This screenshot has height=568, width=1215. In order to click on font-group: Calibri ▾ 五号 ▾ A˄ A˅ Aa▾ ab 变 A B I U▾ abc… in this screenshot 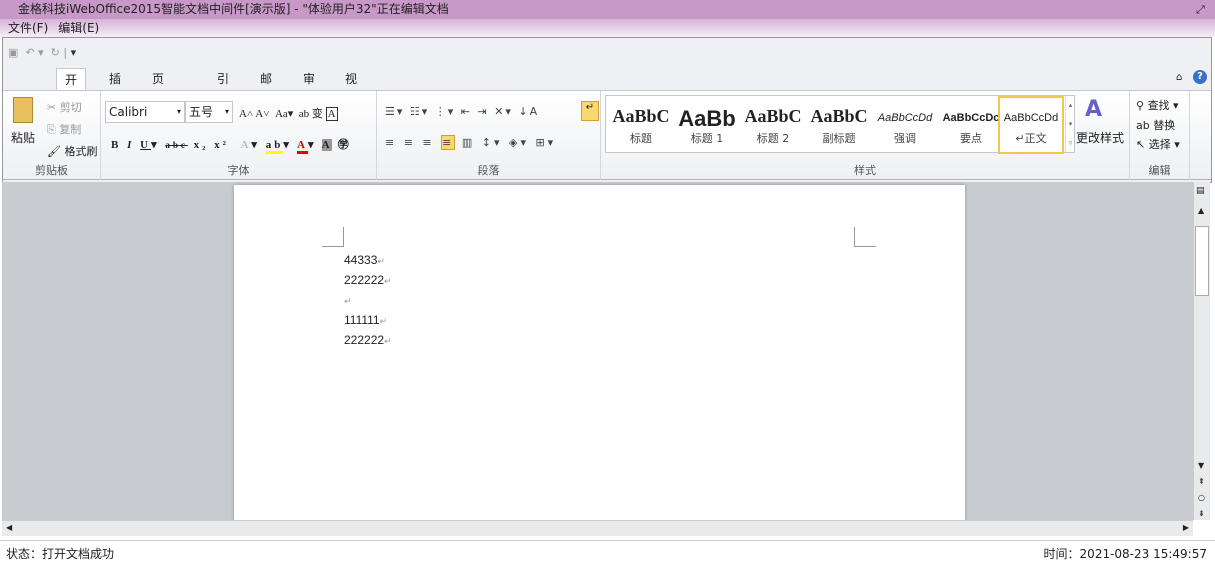, I will do `click(239, 135)`.